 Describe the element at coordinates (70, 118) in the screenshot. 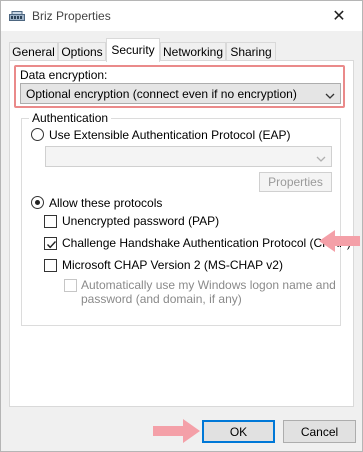

I see `authentication-legend: Authentication` at that location.